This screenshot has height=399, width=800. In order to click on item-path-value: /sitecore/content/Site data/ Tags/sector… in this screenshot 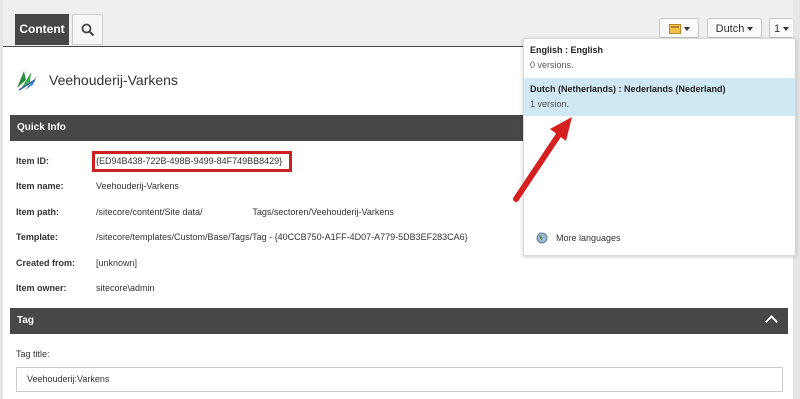, I will do `click(245, 212)`.